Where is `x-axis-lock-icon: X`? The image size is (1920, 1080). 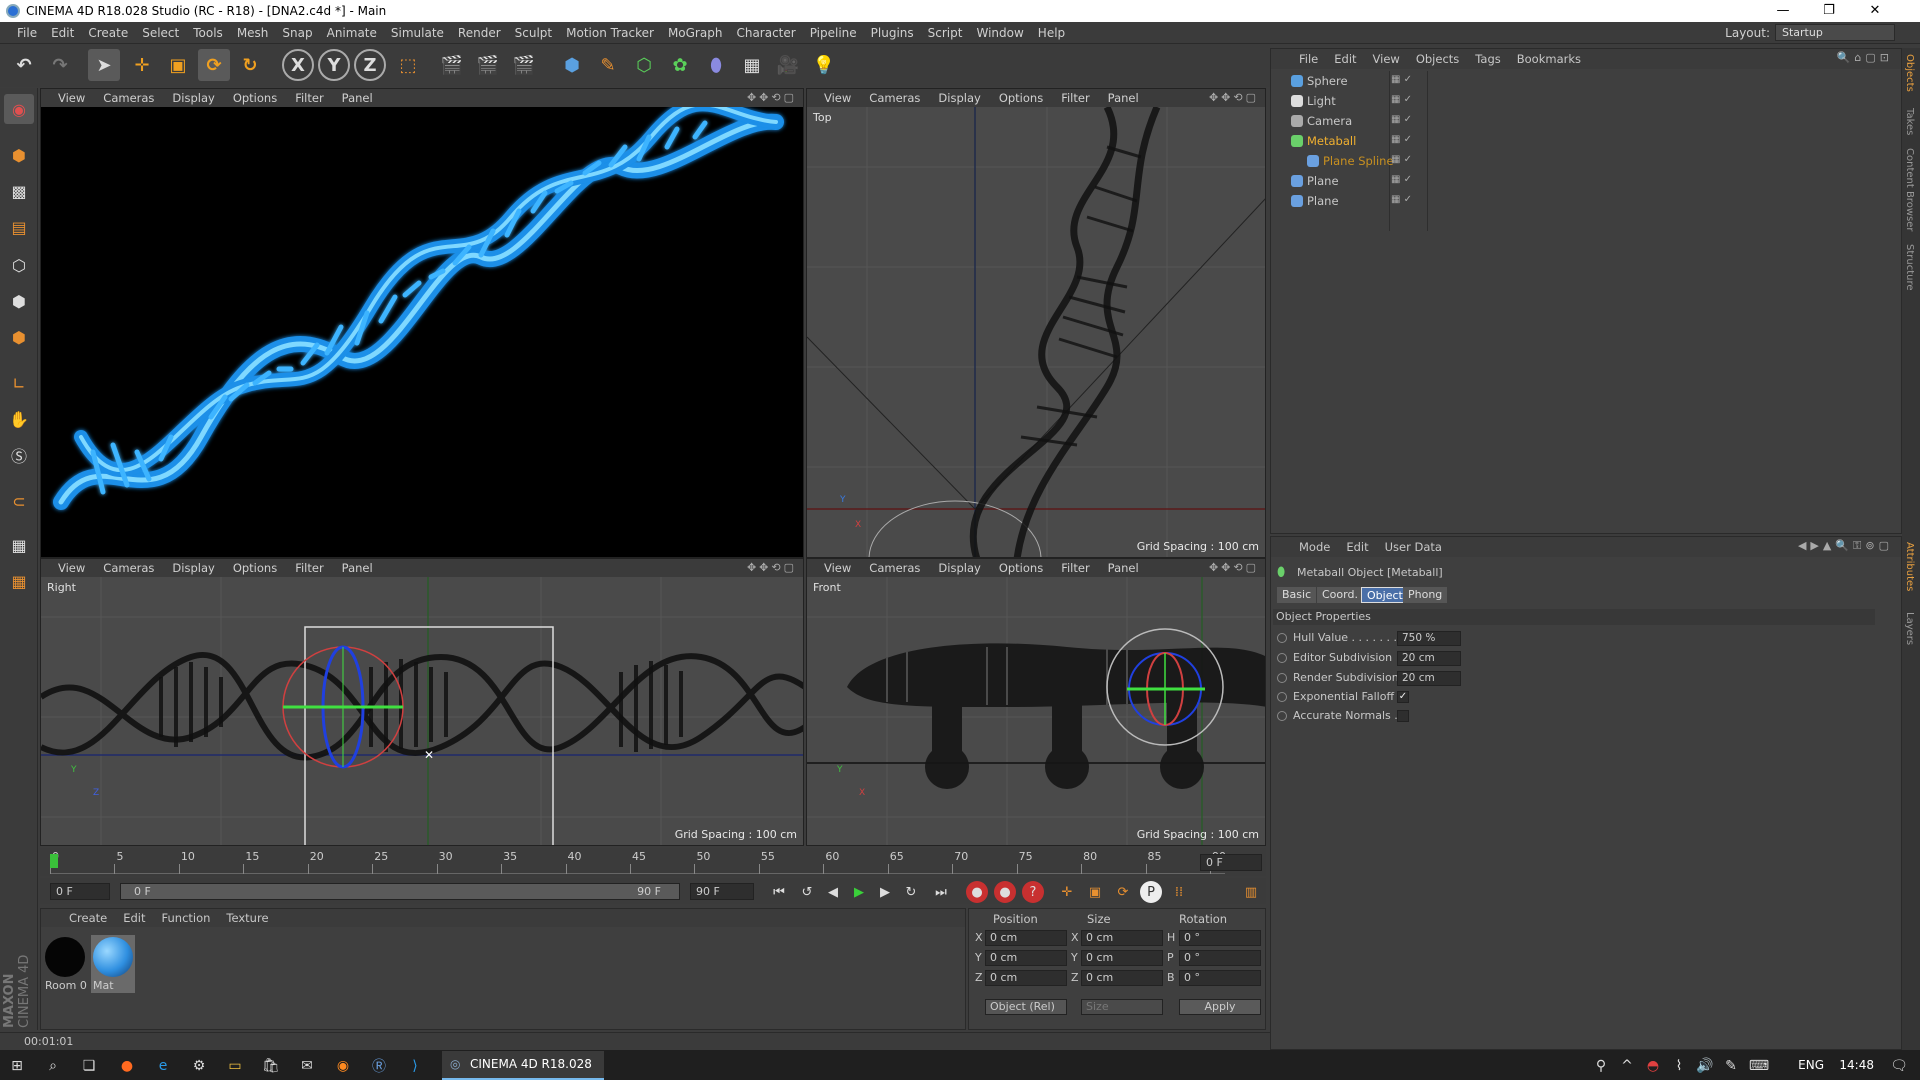
x-axis-lock-icon: X is located at coordinates (298, 65).